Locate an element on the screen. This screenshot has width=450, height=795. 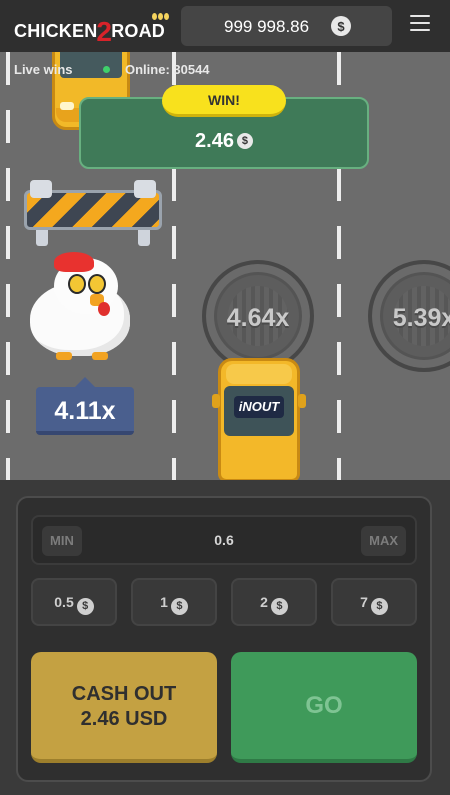
quick-bet-button: 1 $ is located at coordinates (174, 602).